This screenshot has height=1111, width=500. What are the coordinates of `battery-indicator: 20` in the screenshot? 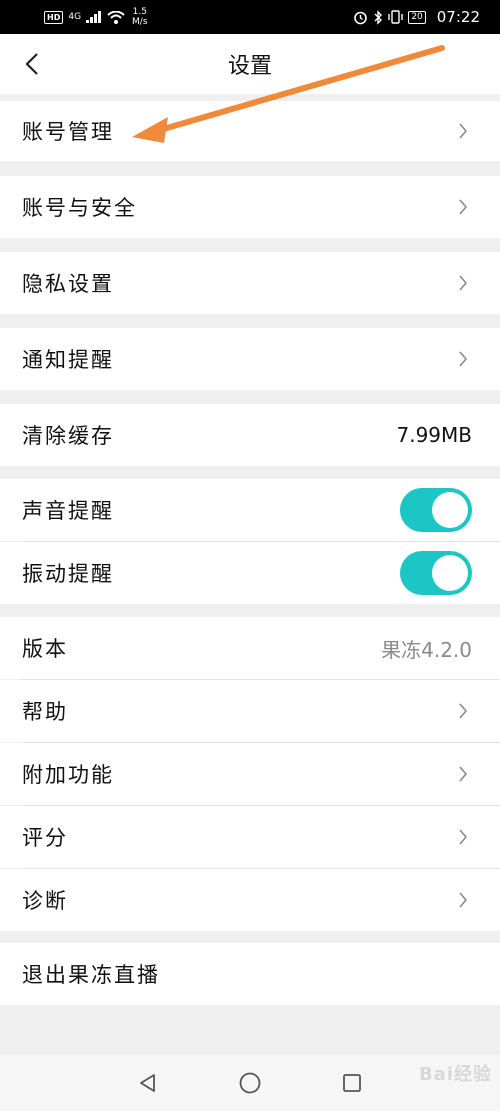 It's located at (417, 17).